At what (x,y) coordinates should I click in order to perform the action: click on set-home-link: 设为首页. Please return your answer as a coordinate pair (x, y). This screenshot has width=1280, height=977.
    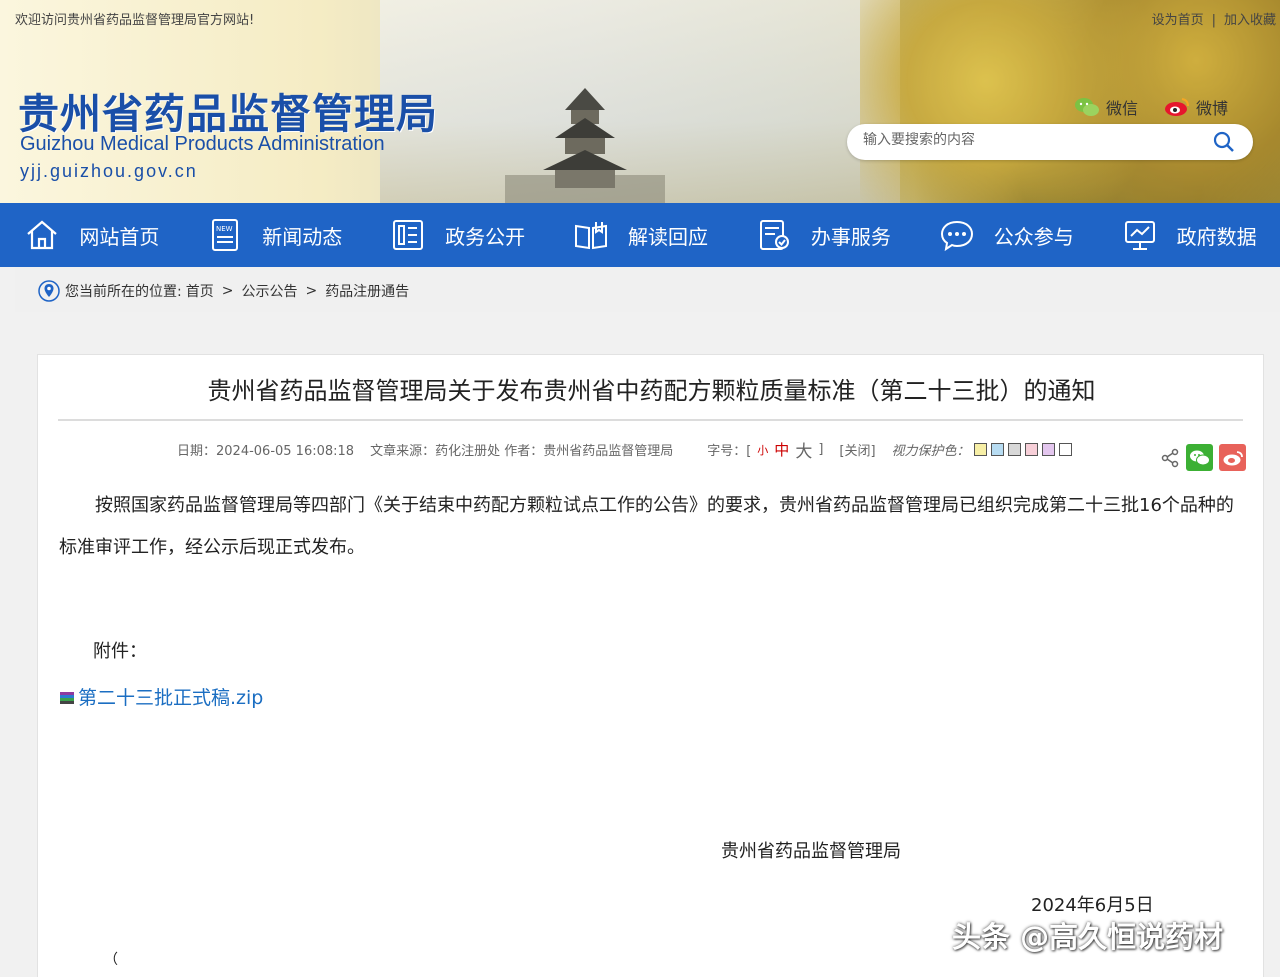
    Looking at the image, I should click on (1178, 20).